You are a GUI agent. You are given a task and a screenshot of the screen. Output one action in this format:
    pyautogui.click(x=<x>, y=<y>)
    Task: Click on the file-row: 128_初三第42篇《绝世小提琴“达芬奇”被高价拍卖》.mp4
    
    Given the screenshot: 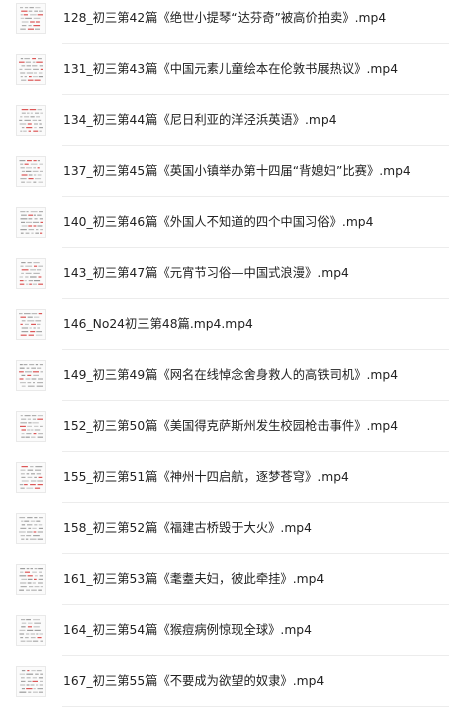 What is the action you would take?
    pyautogui.click(x=224, y=22)
    